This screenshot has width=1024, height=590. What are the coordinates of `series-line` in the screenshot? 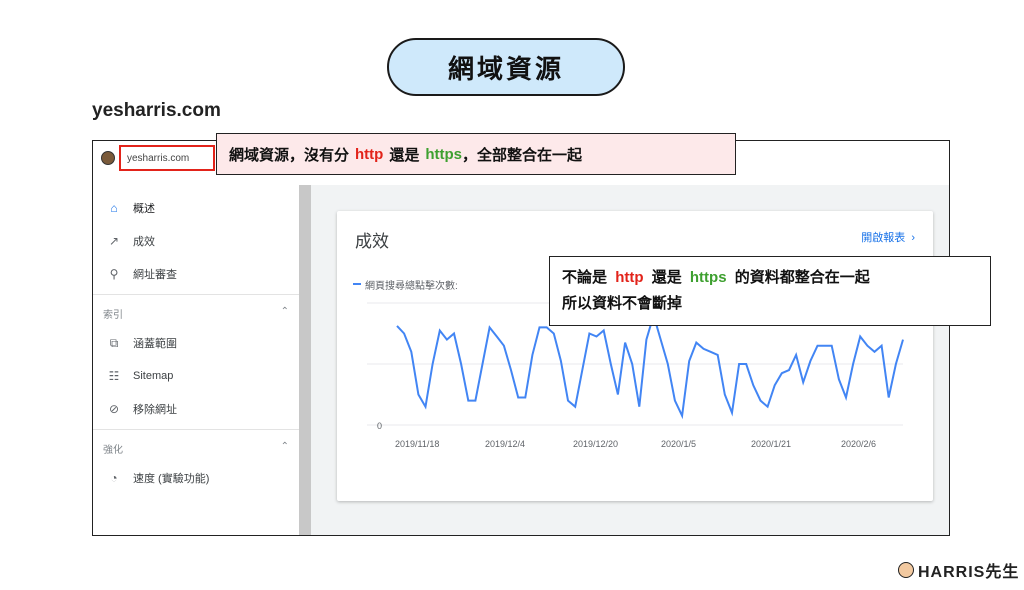 It's located at (650, 365).